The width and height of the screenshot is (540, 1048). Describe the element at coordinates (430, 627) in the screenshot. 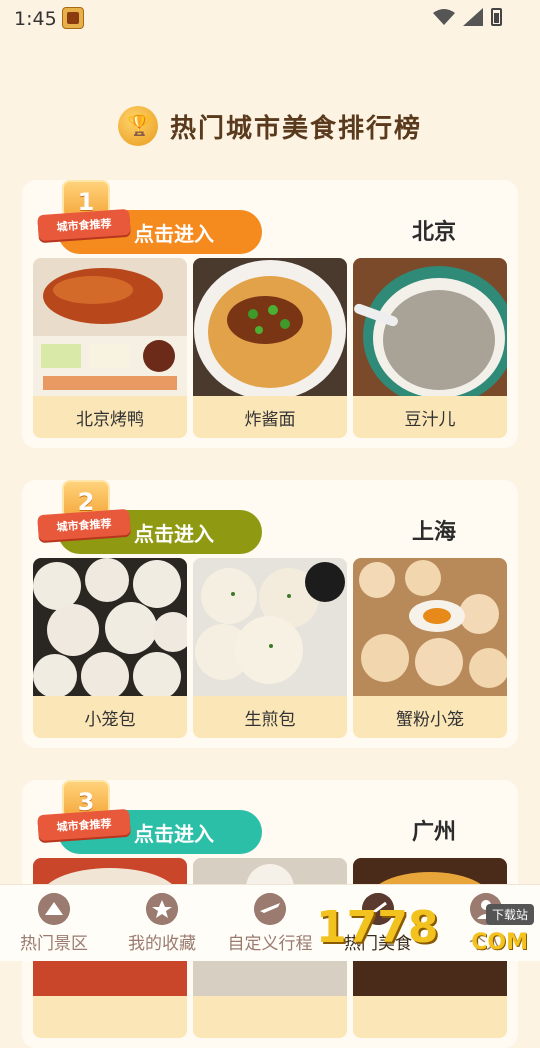

I see `dish-photo-crab-xiaolong` at that location.